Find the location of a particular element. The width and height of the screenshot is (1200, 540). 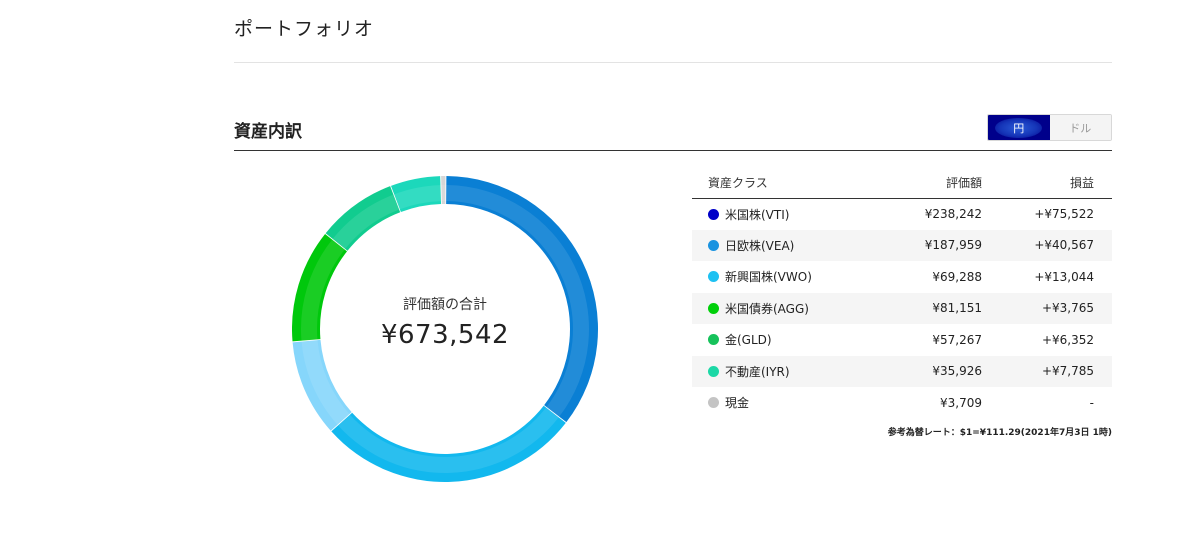

asset-value: ¥57,267 is located at coordinates (957, 339).